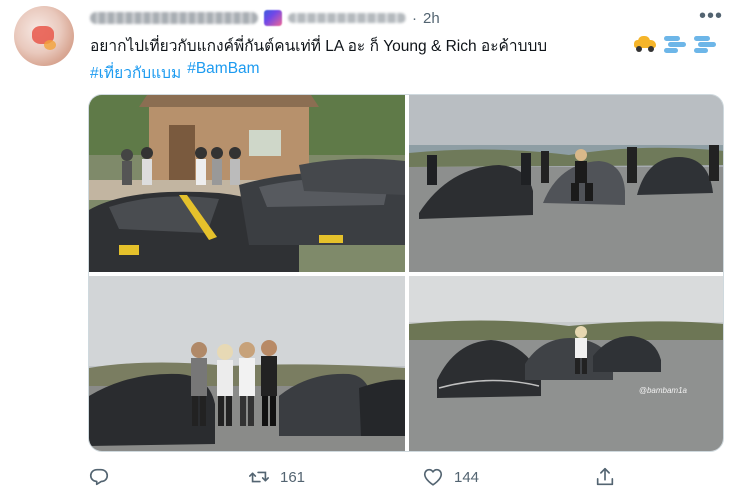  What do you see at coordinates (662, 390) in the screenshot?
I see `photo-watermark: @bambam1a` at bounding box center [662, 390].